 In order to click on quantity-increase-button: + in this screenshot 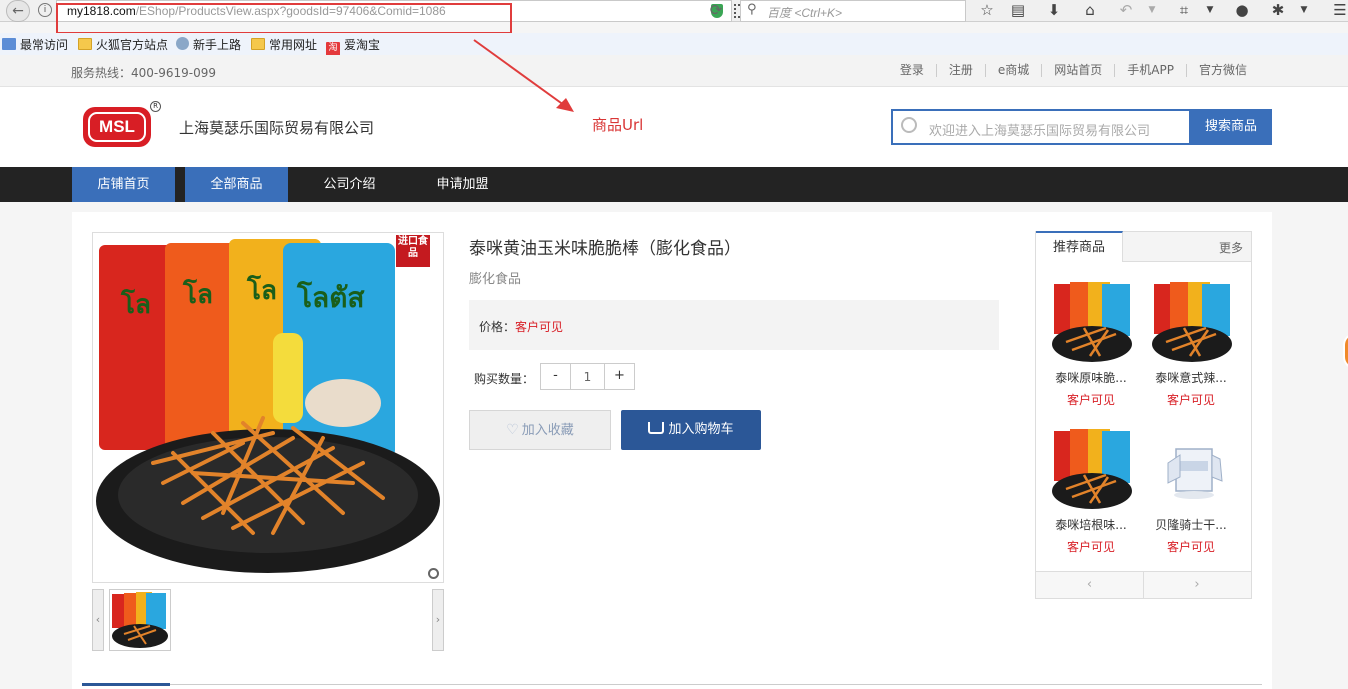, I will do `click(619, 376)`.